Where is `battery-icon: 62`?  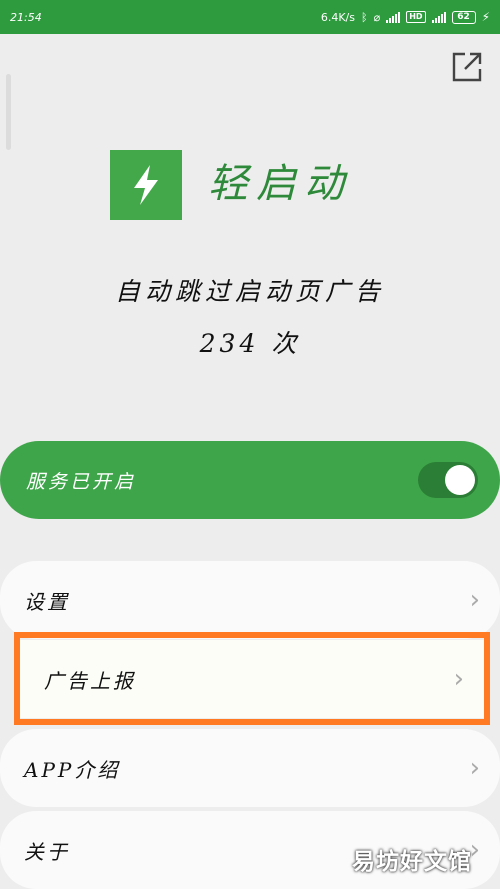
battery-icon: 62 is located at coordinates (463, 17).